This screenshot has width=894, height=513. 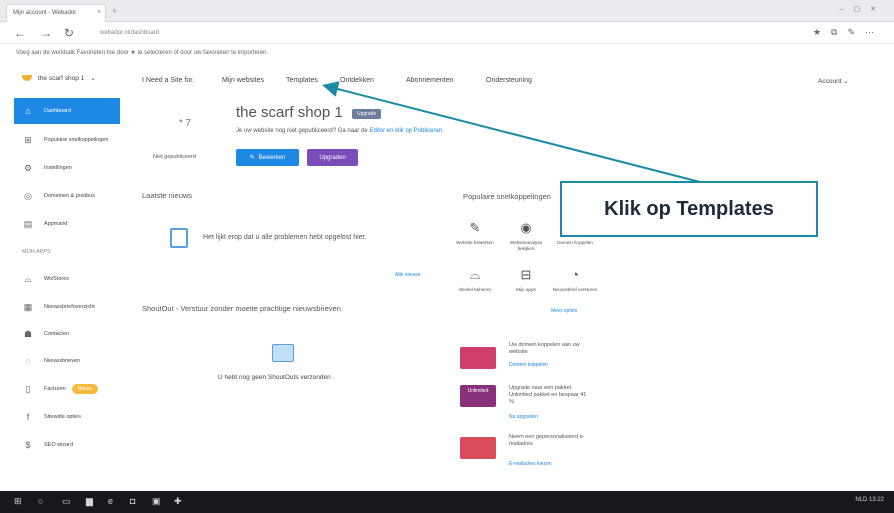 I want to click on sidebar-item-appmarket: ▤ Appmarkt, so click(x=67, y=224).